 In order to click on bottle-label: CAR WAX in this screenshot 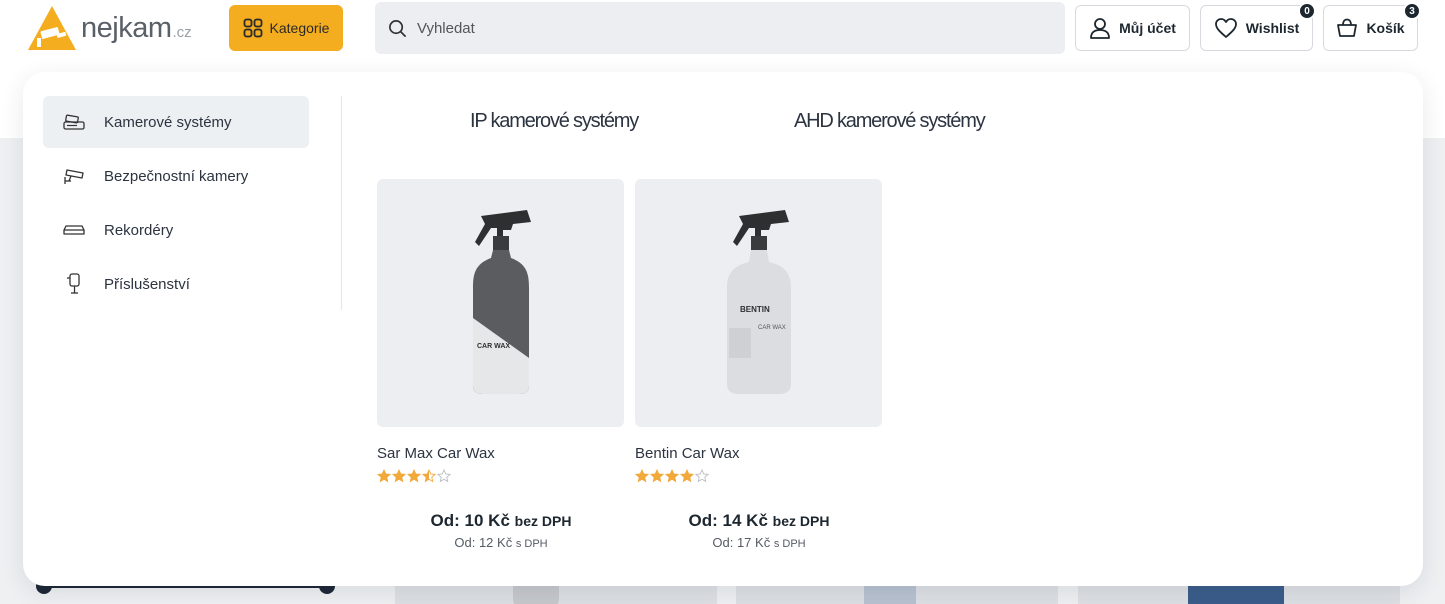, I will do `click(493, 346)`.